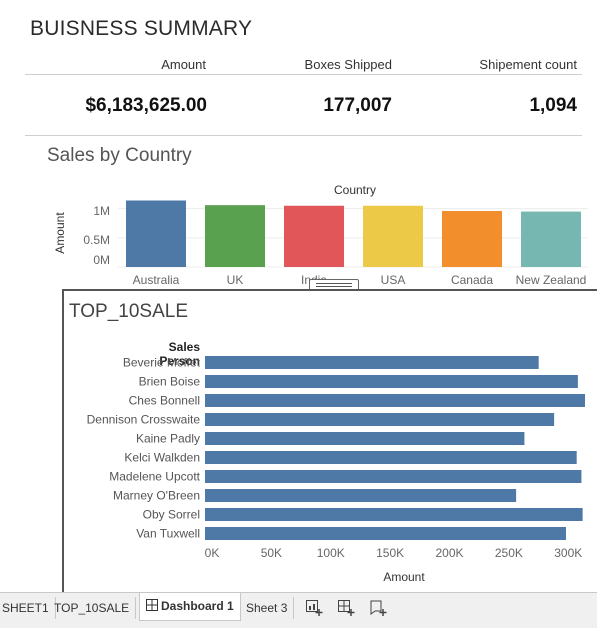 This screenshot has width=597, height=628. What do you see at coordinates (271, 553) in the screenshot?
I see `x-tick-label: 50K` at bounding box center [271, 553].